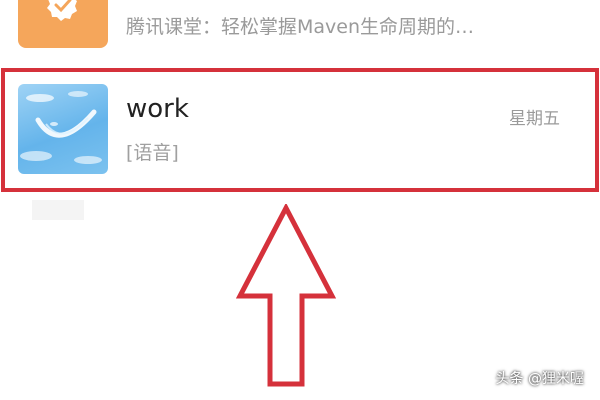  What do you see at coordinates (152, 153) in the screenshot?
I see `conversation-preview: [语音]` at bounding box center [152, 153].